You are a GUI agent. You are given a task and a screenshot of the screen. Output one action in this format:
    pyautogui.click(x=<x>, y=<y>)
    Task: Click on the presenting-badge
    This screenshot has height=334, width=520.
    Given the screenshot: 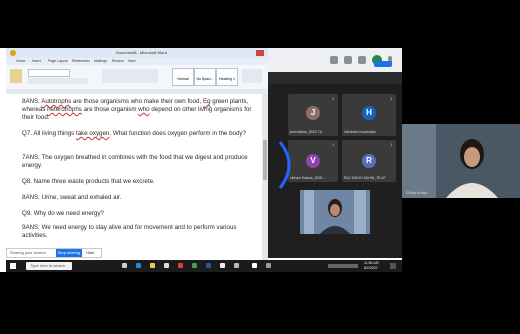 What is the action you would take?
    pyautogui.click(x=383, y=64)
    